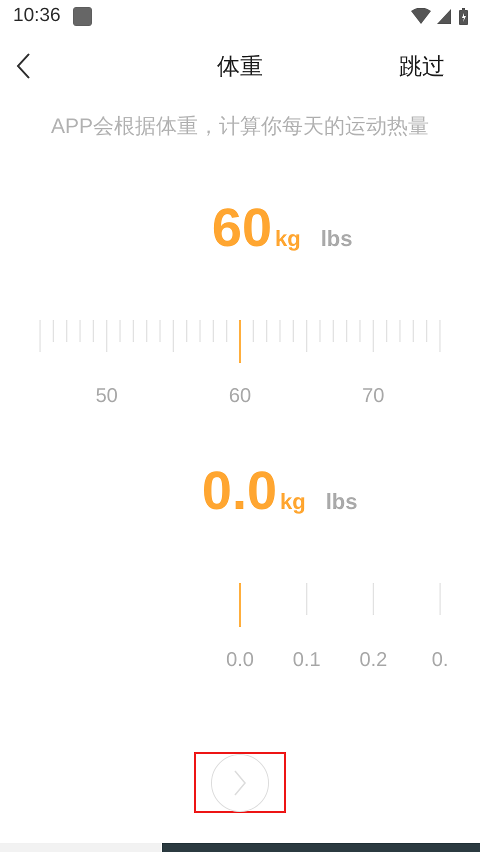  Describe the element at coordinates (421, 16) in the screenshot. I see `wifi-icon` at that location.